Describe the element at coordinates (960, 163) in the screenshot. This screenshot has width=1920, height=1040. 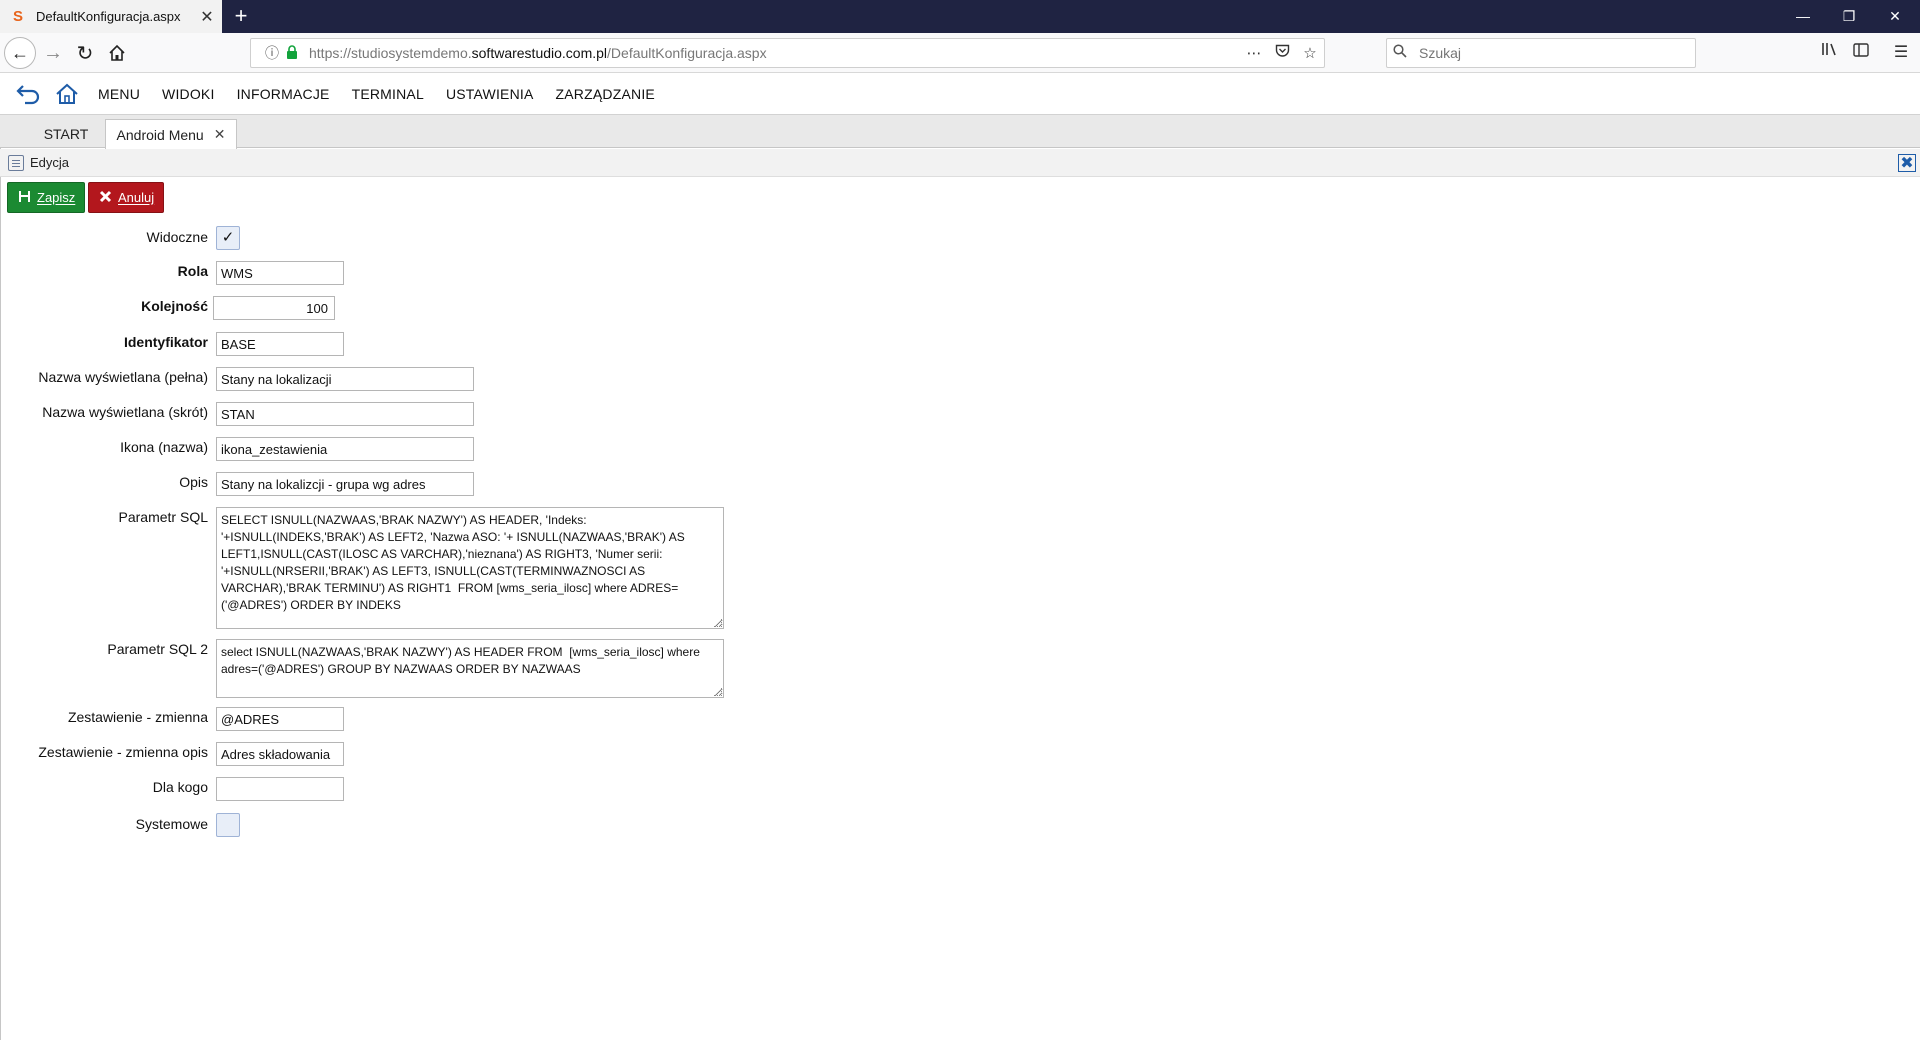
I see `panel-header: Edycja ✖` at that location.